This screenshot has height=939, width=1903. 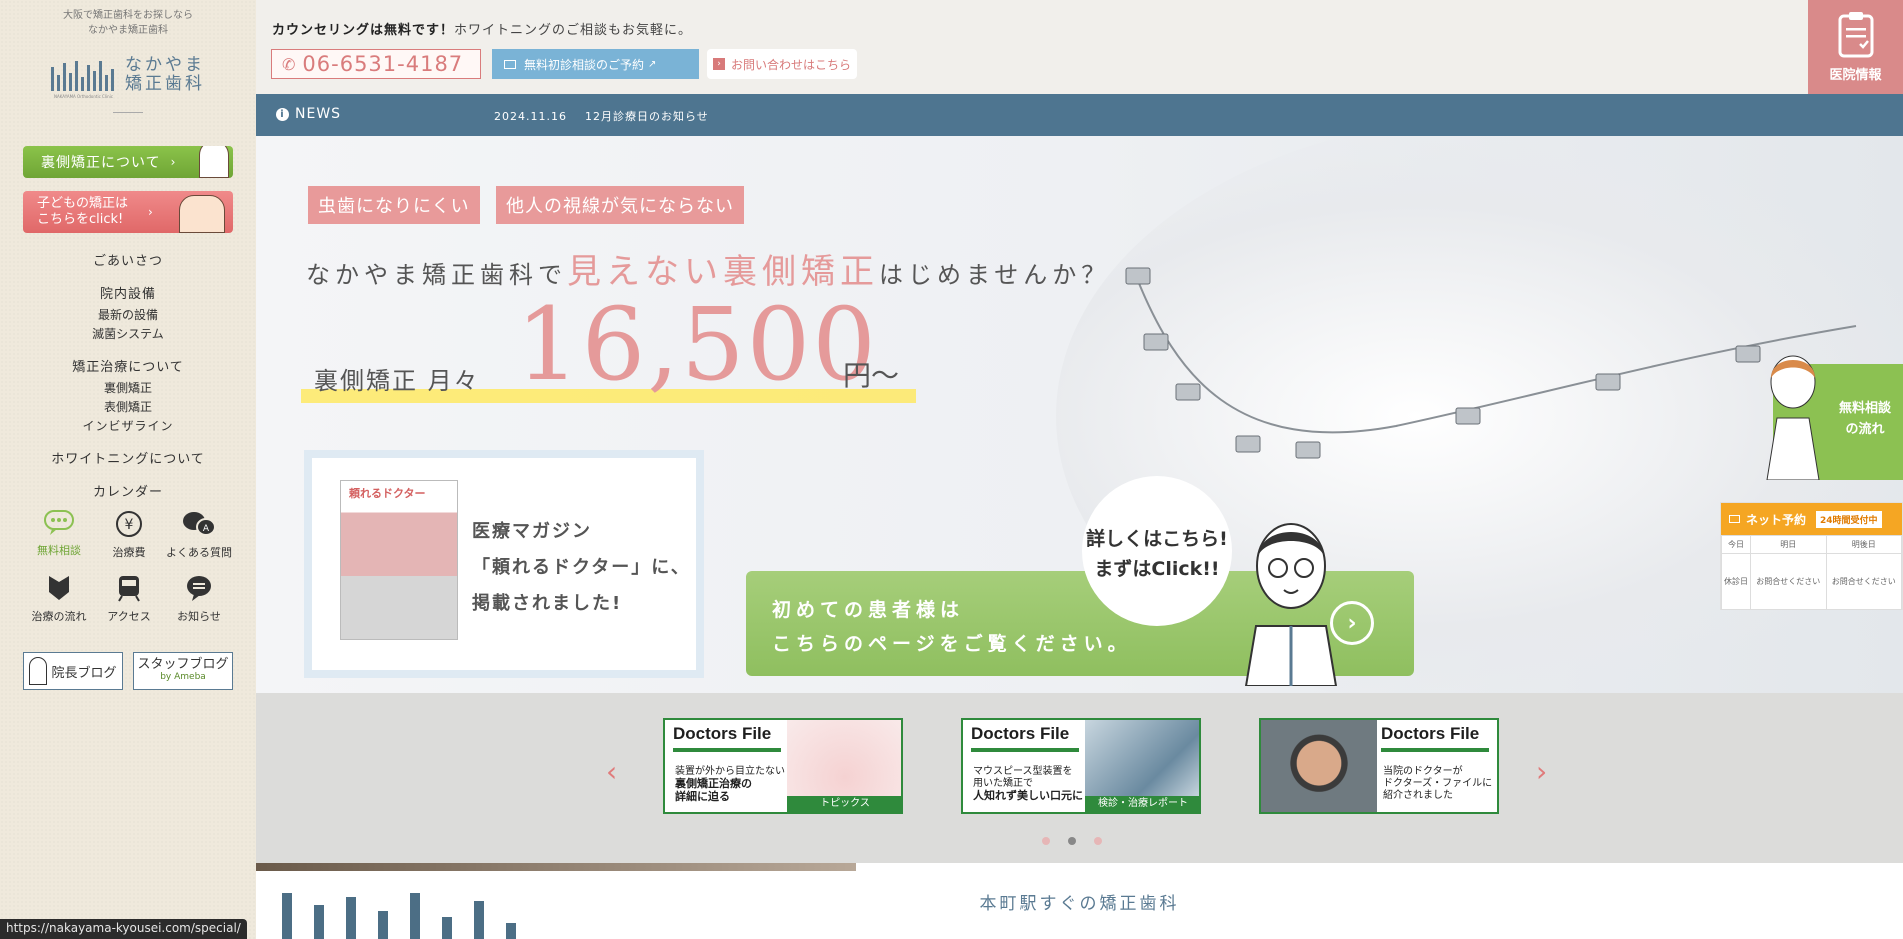 I want to click on quick-link-fees: ¥ 治療費, so click(x=129, y=535).